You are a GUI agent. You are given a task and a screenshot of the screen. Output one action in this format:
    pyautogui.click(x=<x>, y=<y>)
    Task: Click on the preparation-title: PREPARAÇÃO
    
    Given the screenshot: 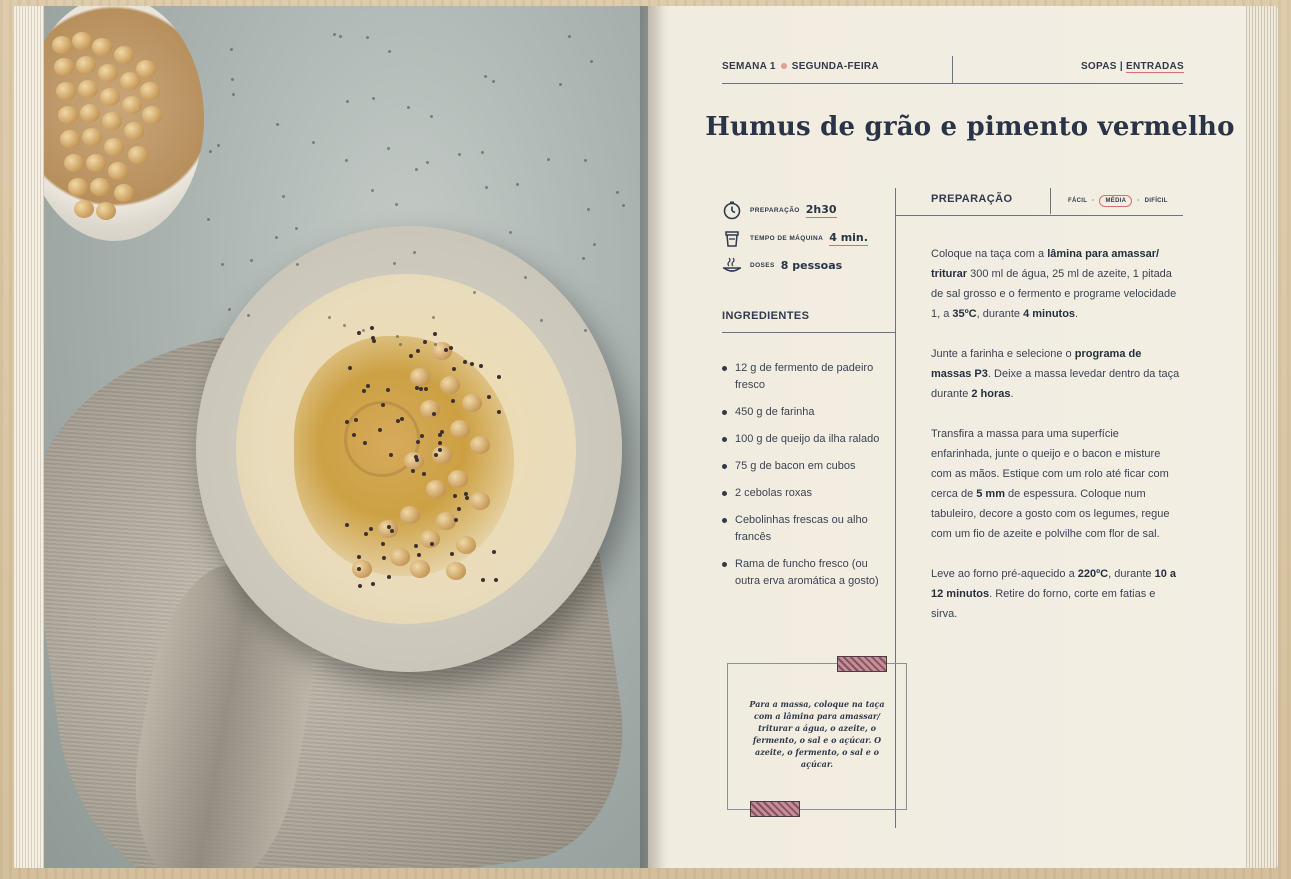 What is the action you would take?
    pyautogui.click(x=972, y=199)
    